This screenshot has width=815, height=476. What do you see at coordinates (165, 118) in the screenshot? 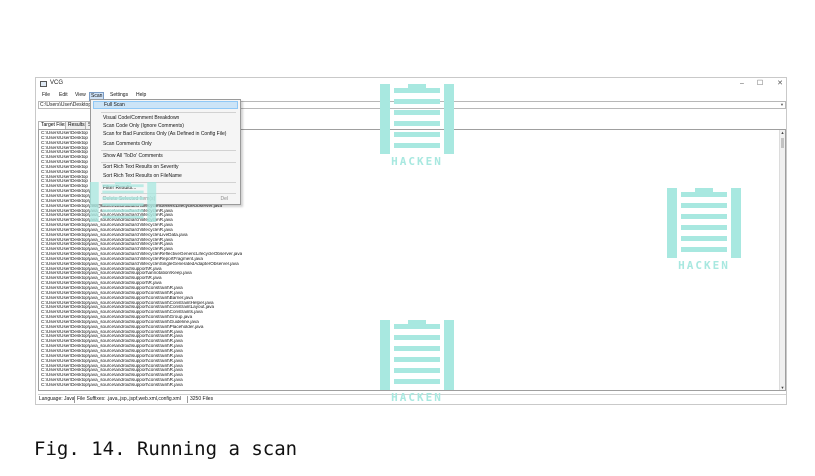
I see `menu-item-visual-breakdown: Visual Code/Comment Breakdown` at bounding box center [165, 118].